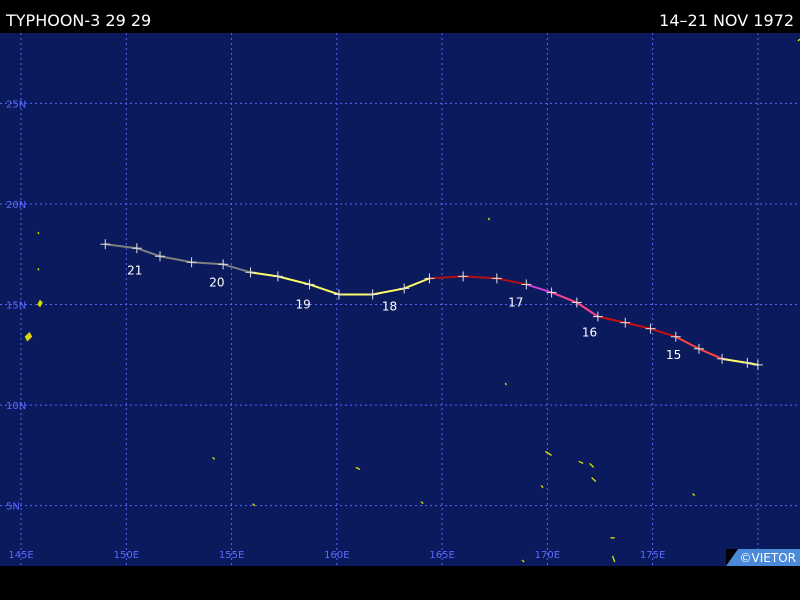 The image size is (800, 600). I want to click on longitude-label: 160E, so click(336, 555).